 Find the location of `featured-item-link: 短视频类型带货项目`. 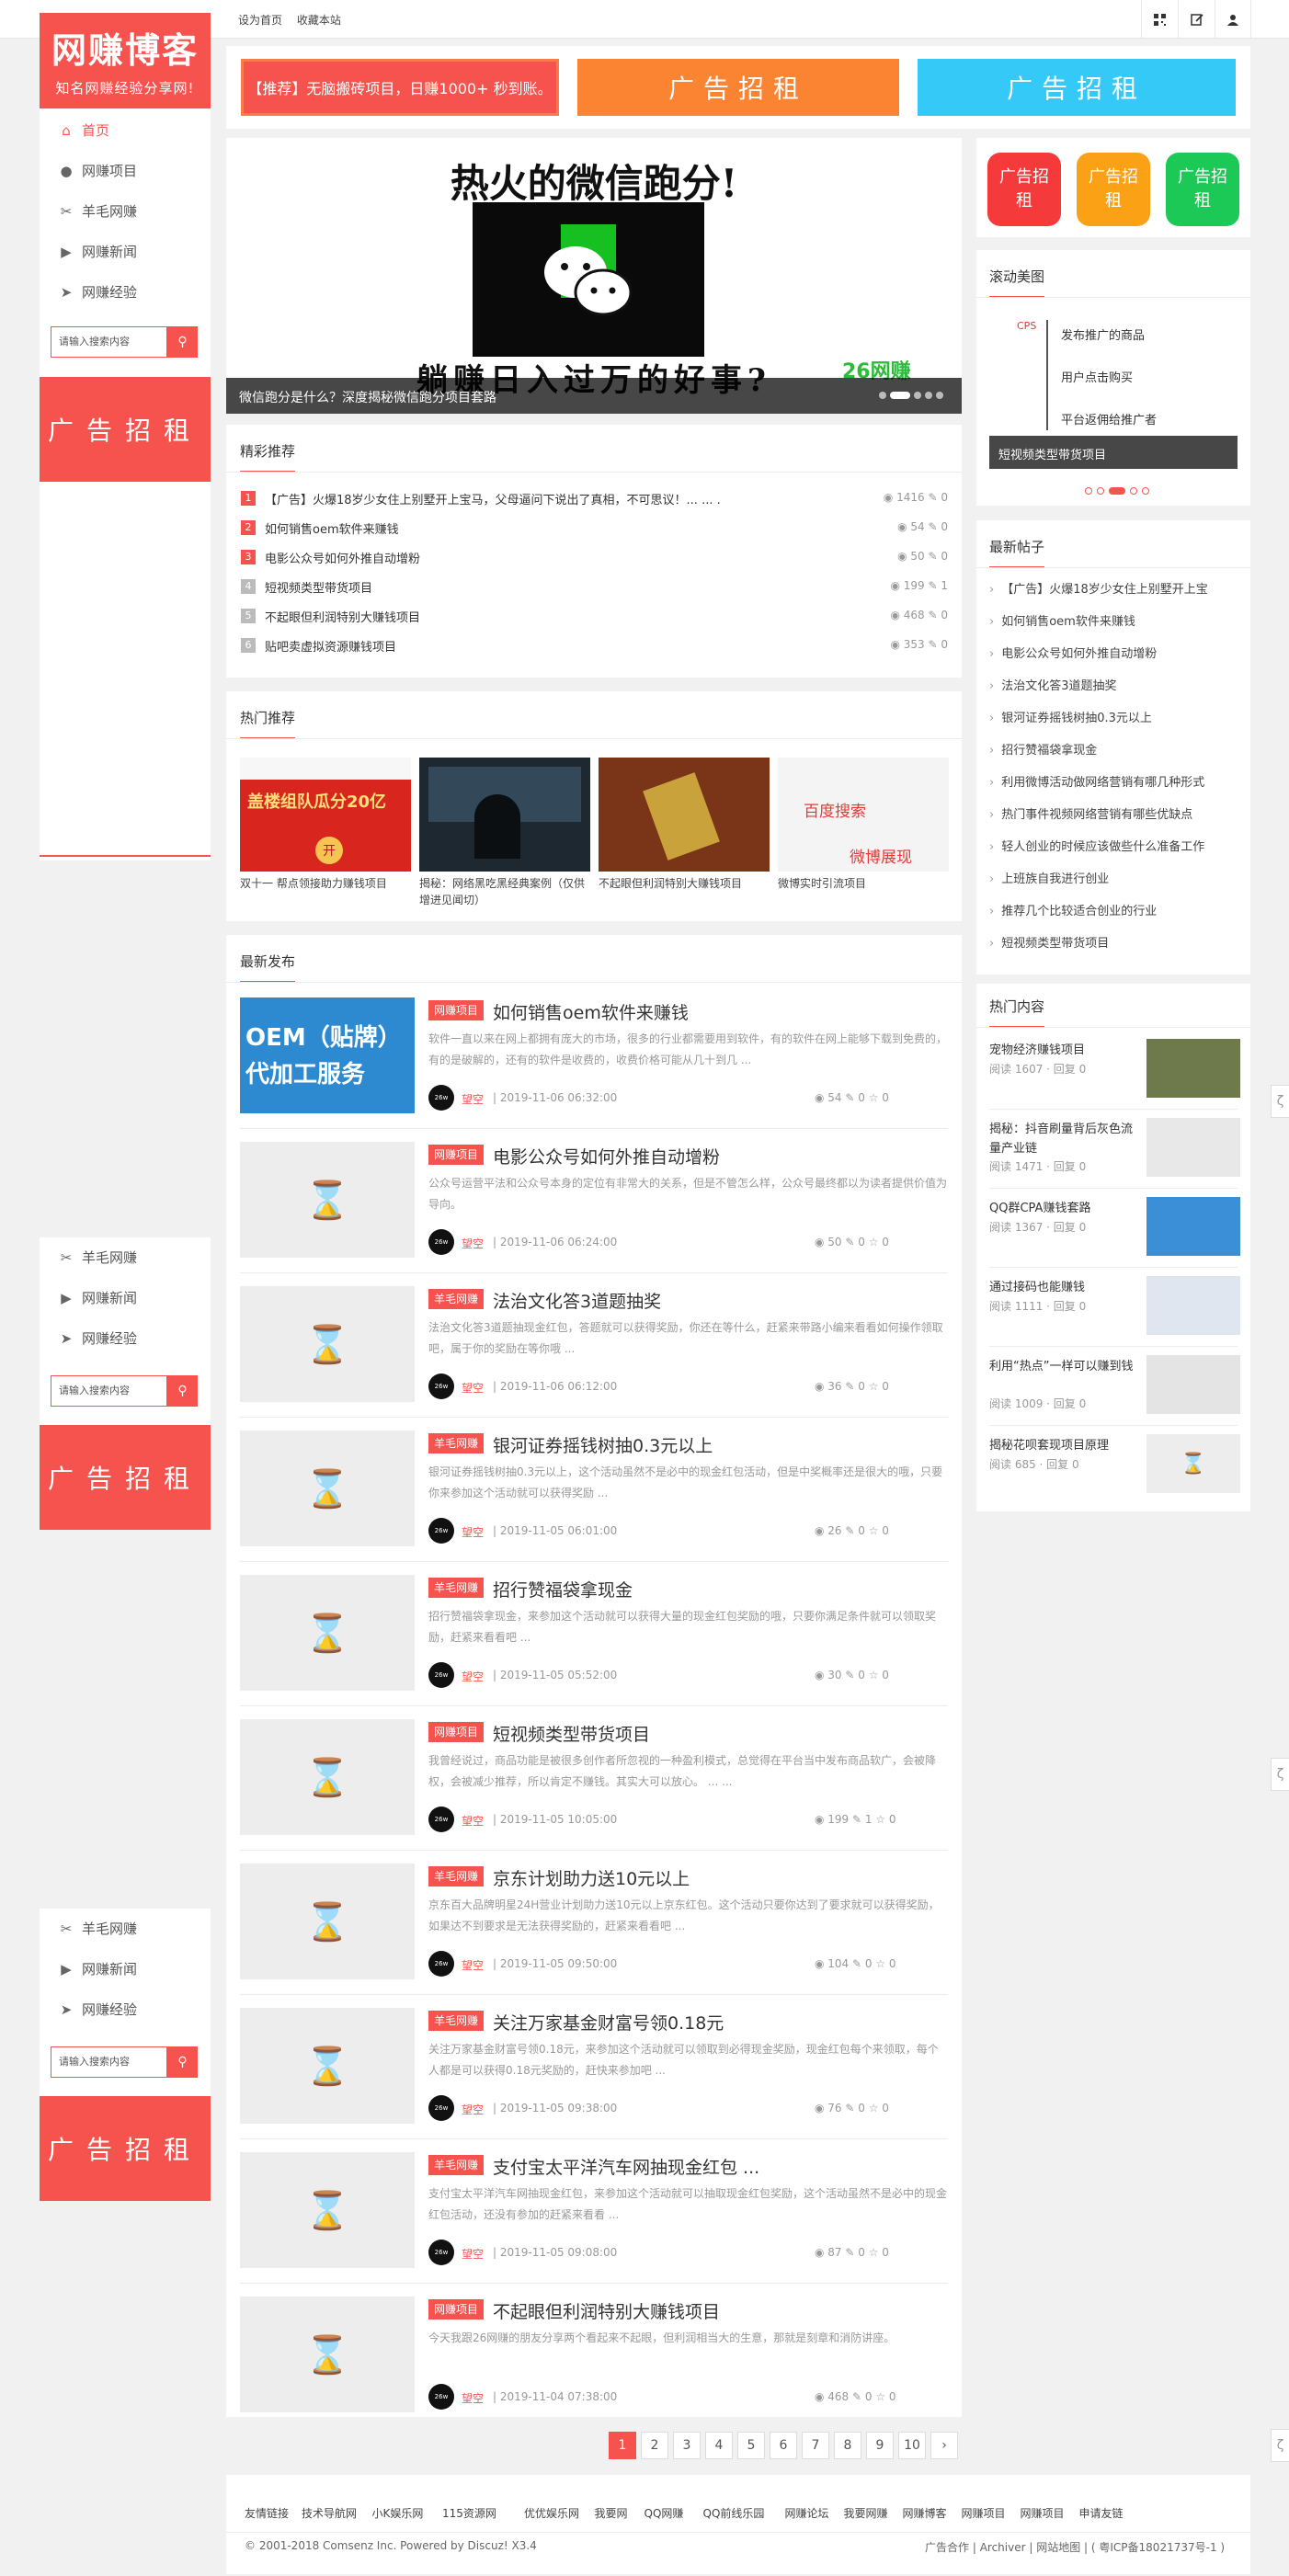

featured-item-link: 短视频类型带货项目 is located at coordinates (318, 587).